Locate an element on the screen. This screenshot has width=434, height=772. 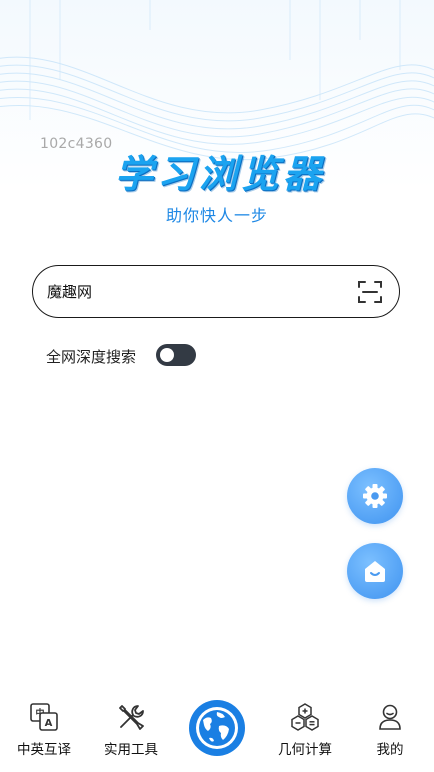
nav-translate-label: 中英互译 is located at coordinates (44, 750).